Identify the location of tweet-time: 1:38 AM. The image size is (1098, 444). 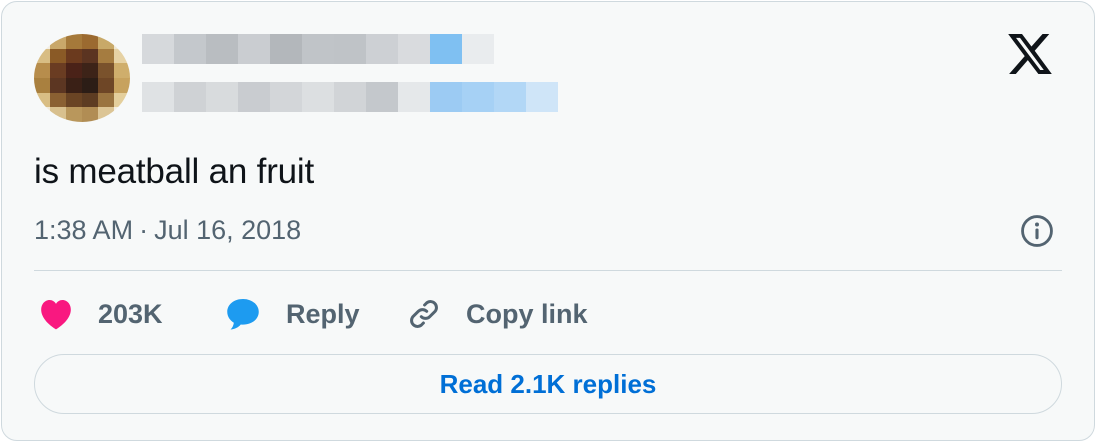
(84, 230).